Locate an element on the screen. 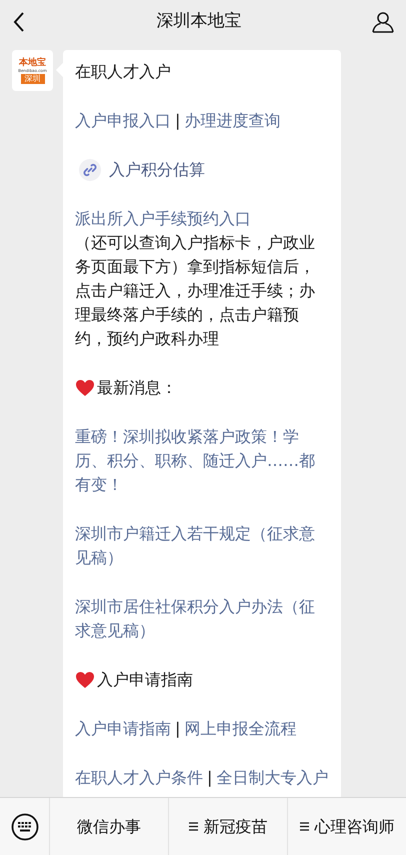  link: 入户申请指南 is located at coordinates (123, 729).